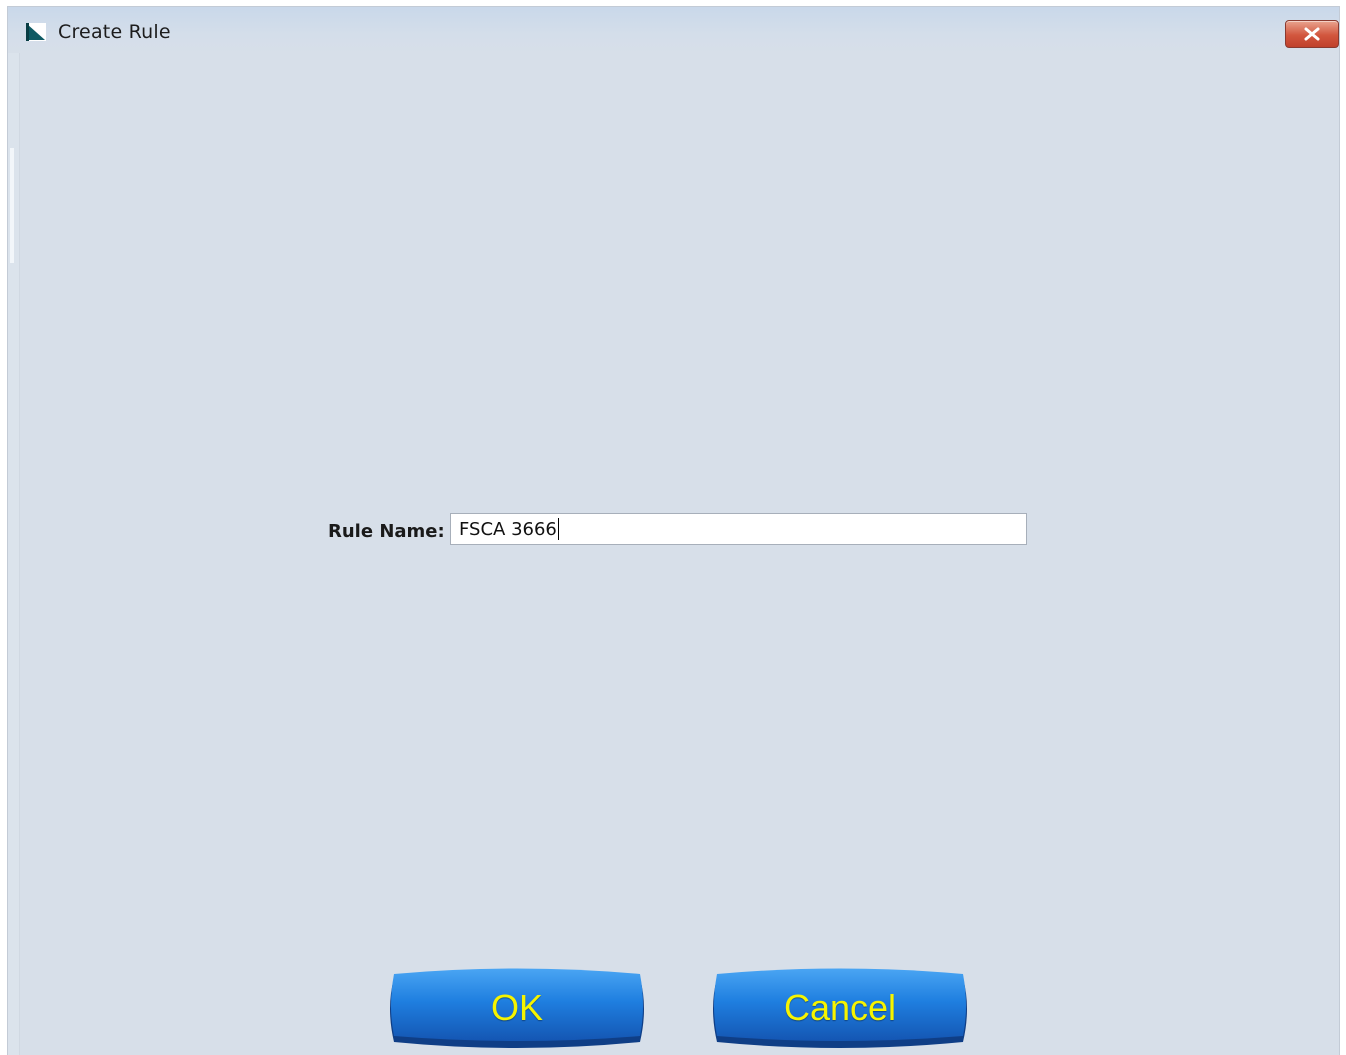  What do you see at coordinates (738, 529) in the screenshot?
I see `rule-name-input: FSCA 3666` at bounding box center [738, 529].